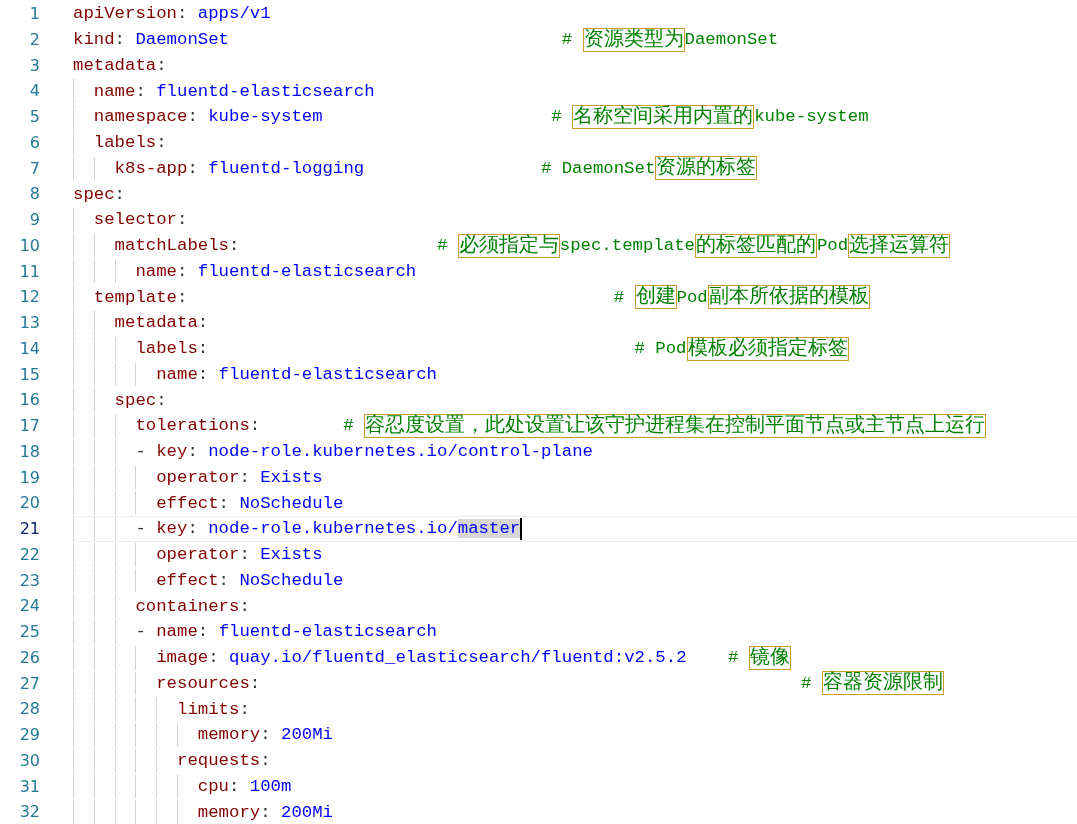 The image size is (1077, 824). What do you see at coordinates (660, 349) in the screenshot?
I see `comment-text: # Pod` at bounding box center [660, 349].